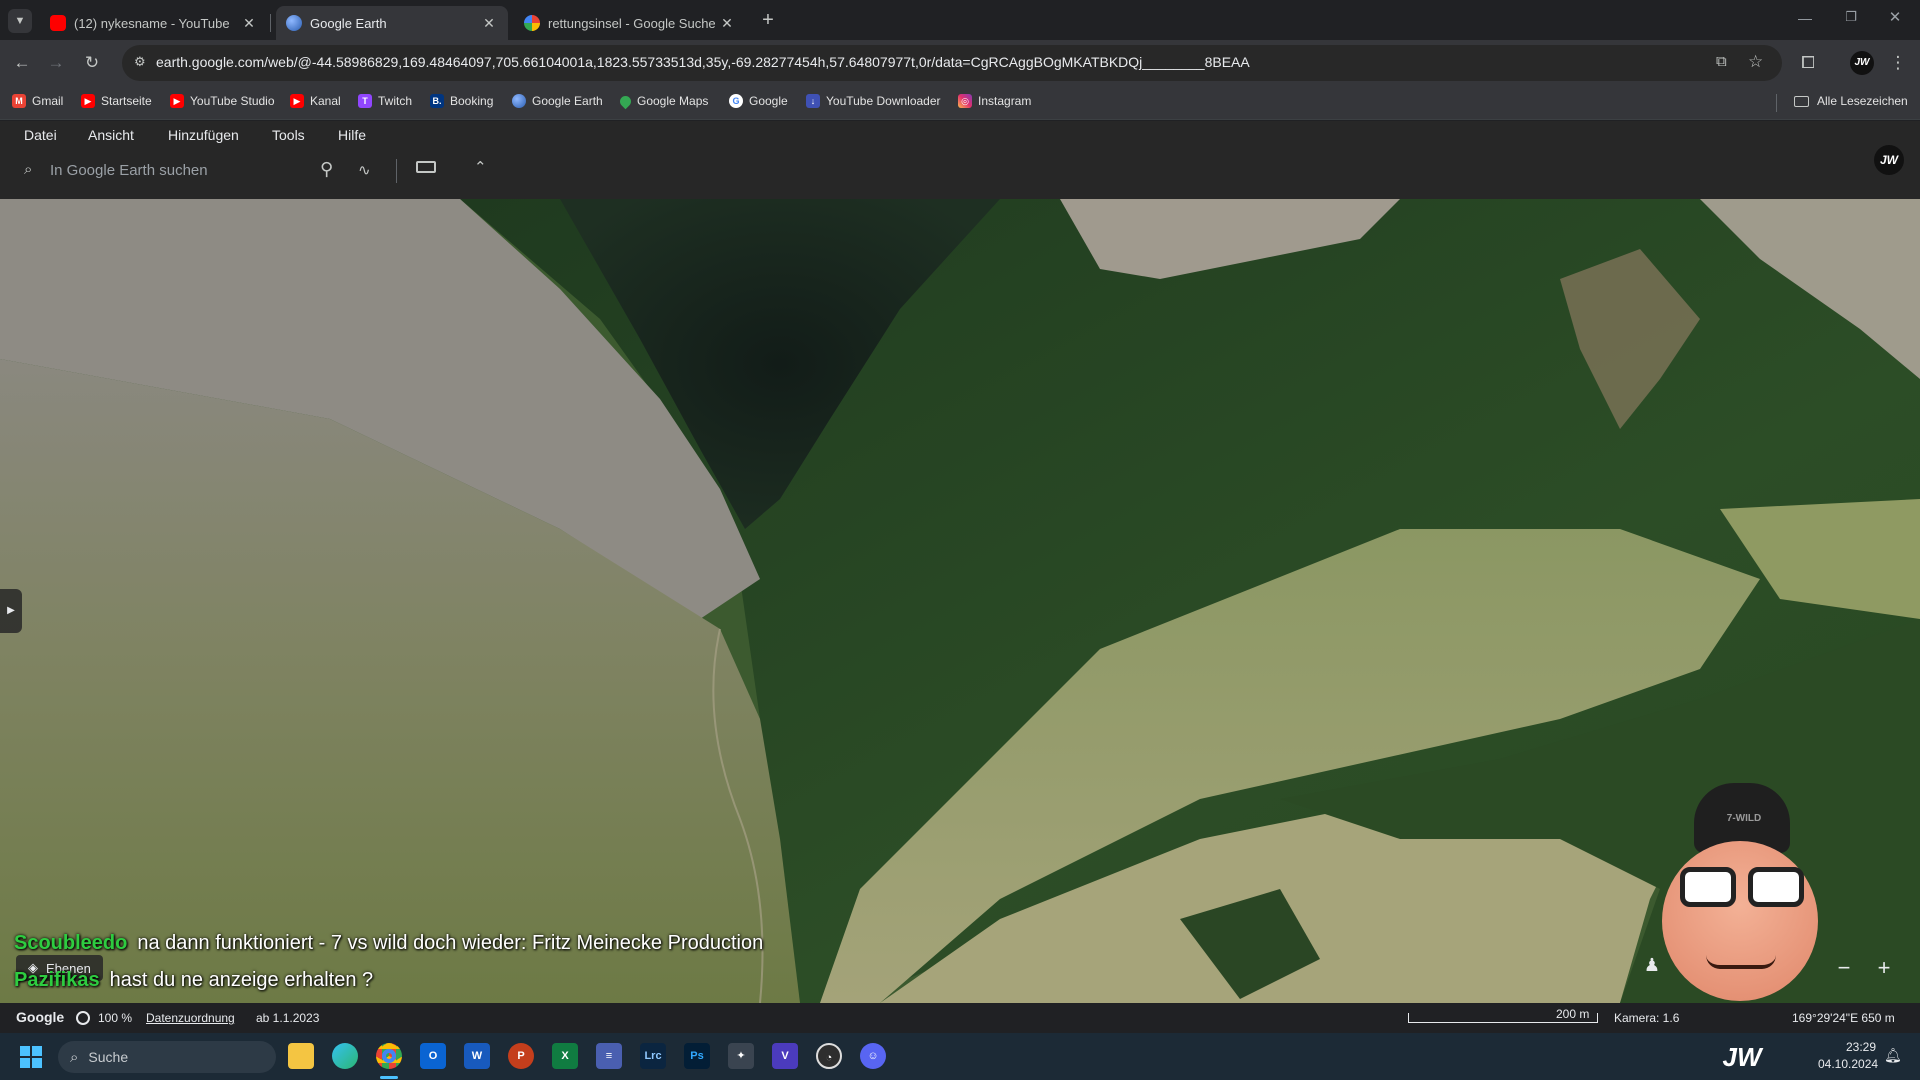  I want to click on search-input, so click(170, 170).